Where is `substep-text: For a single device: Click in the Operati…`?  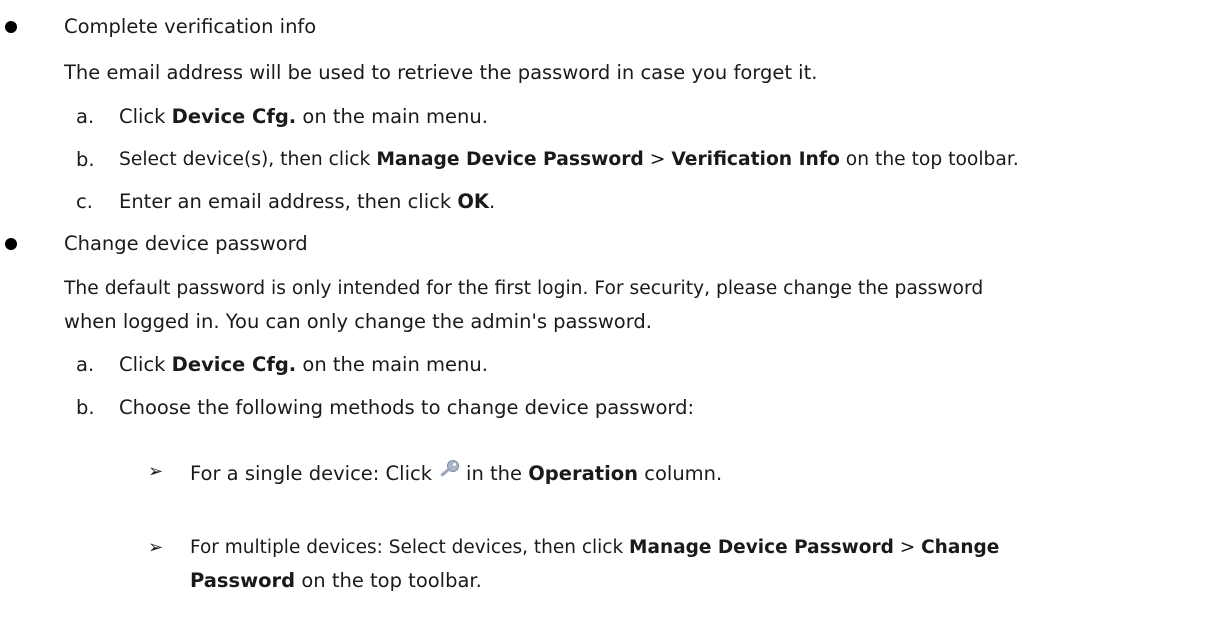 substep-text: For a single device: Click in the Operati… is located at coordinates (456, 473).